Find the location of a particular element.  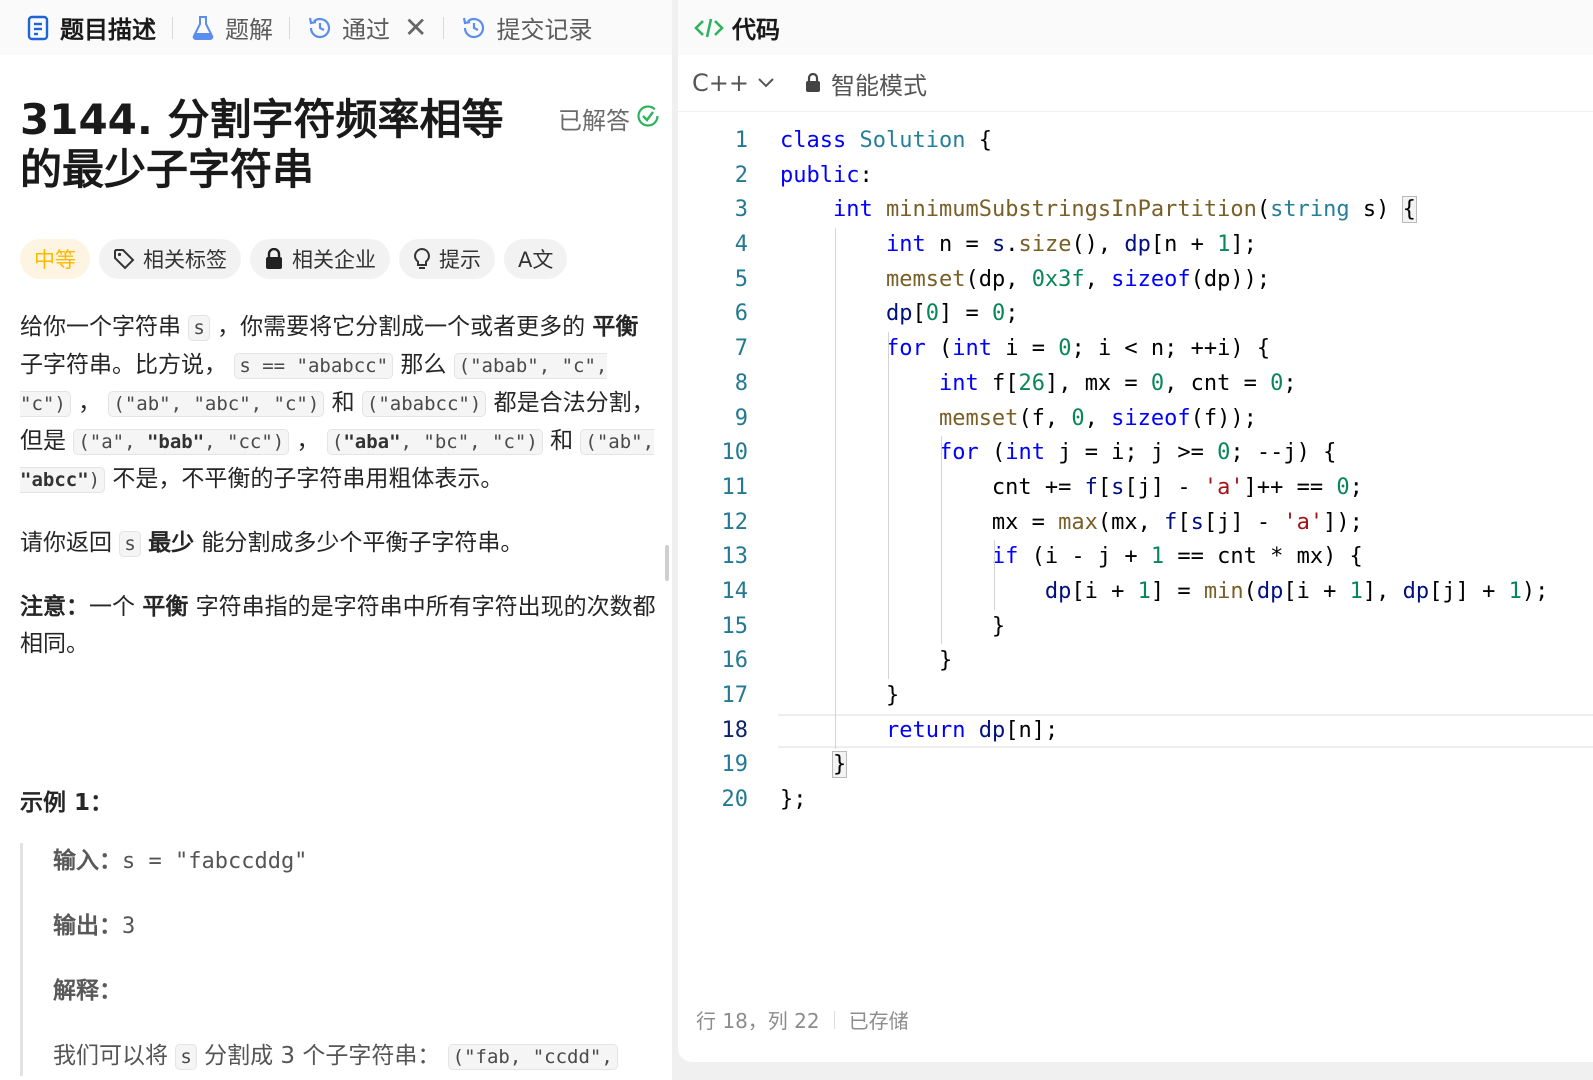

code-token: ; i < n; ++i) { is located at coordinates (1171, 349).